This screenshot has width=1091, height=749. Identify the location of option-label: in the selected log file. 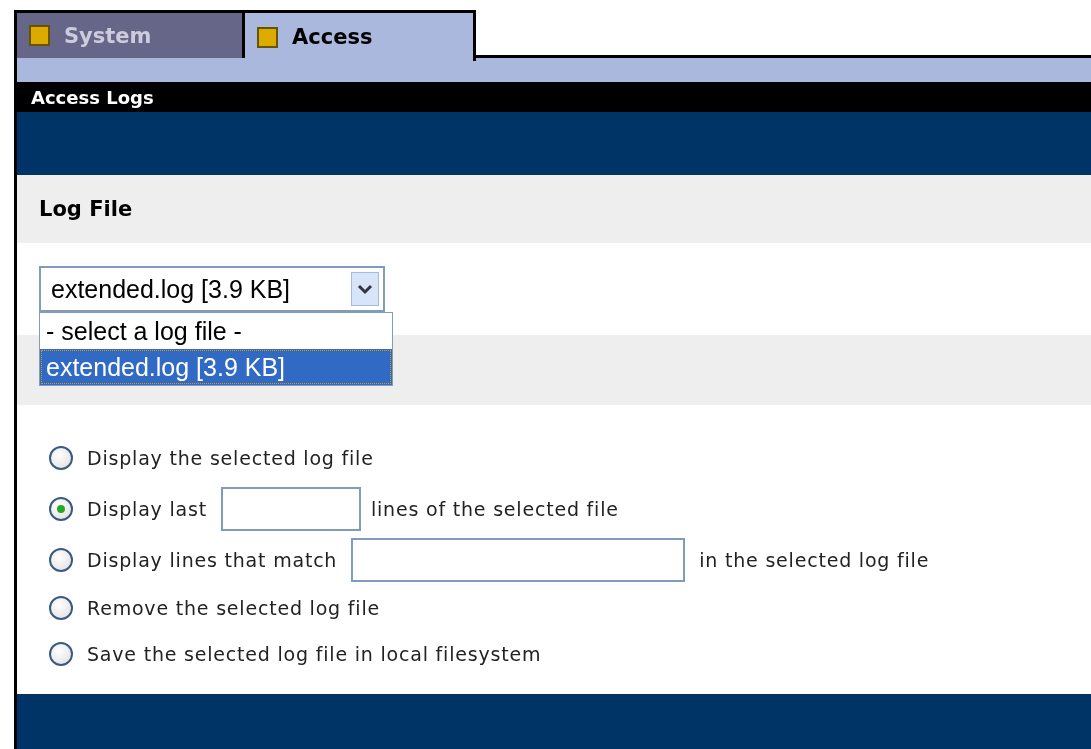
(814, 560).